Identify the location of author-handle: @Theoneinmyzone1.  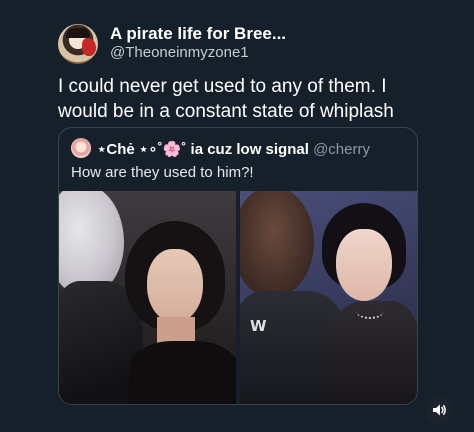
(179, 52).